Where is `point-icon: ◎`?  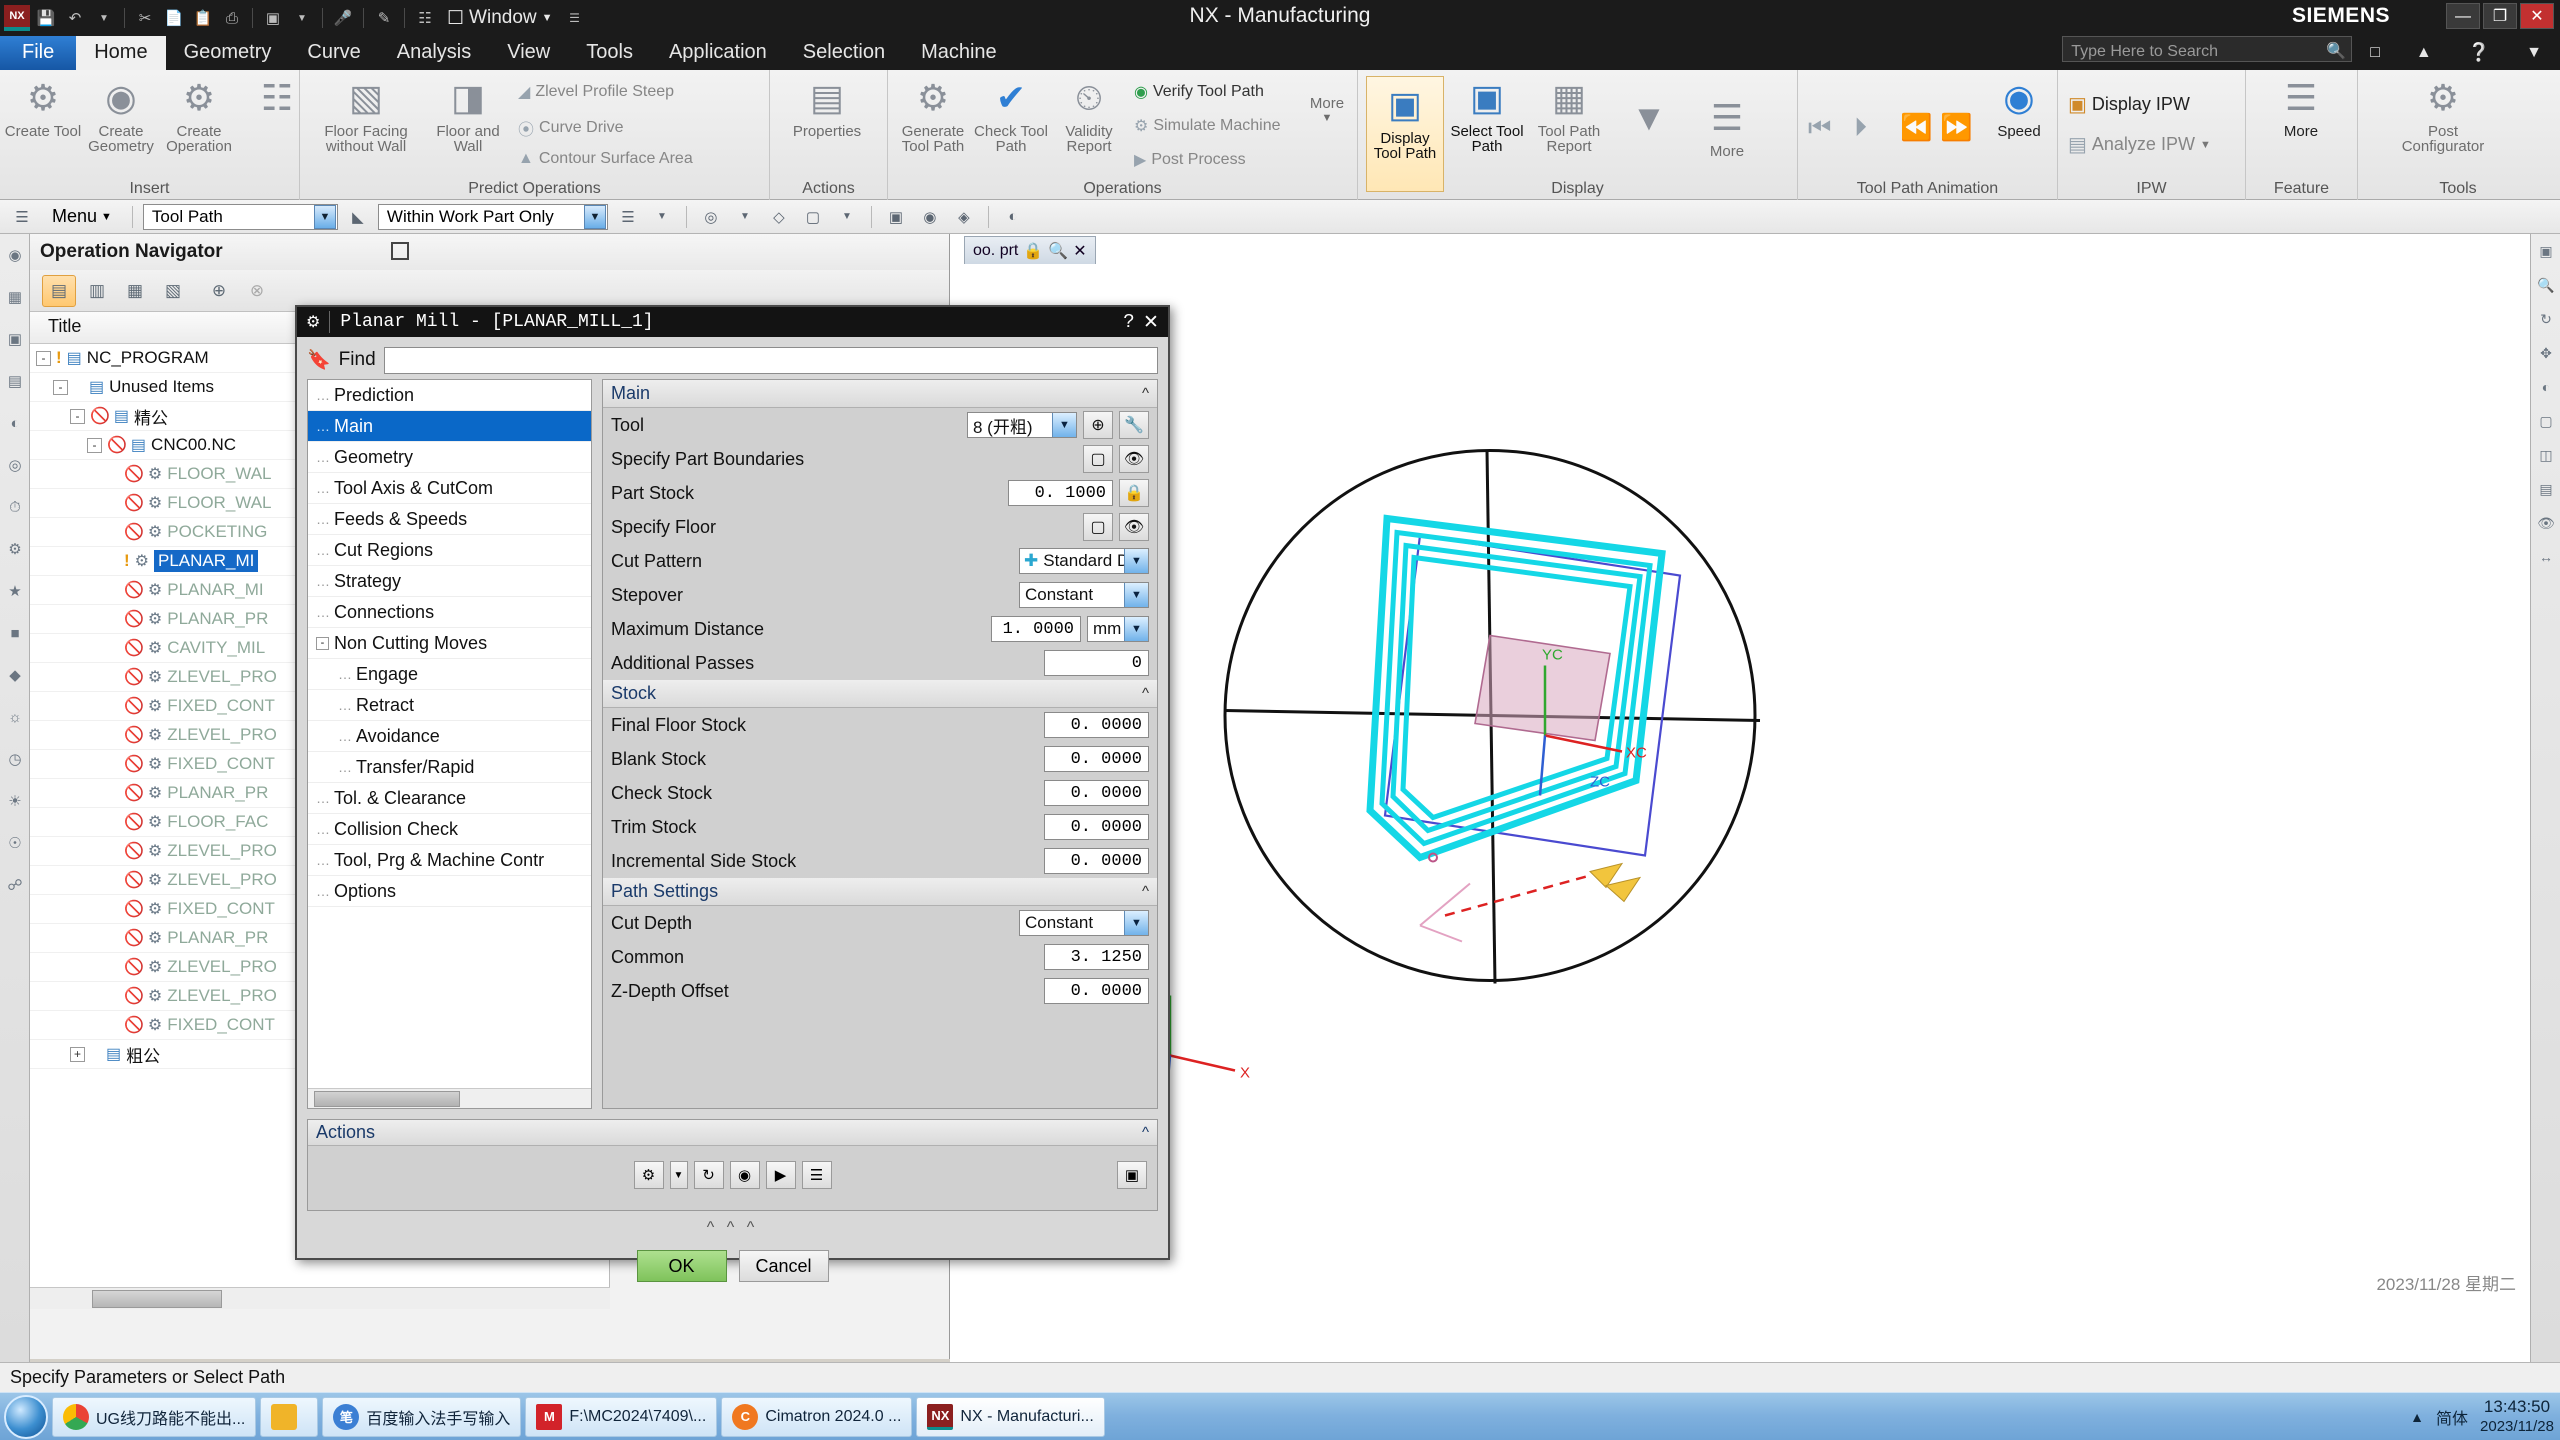 point-icon: ◎ is located at coordinates (711, 217).